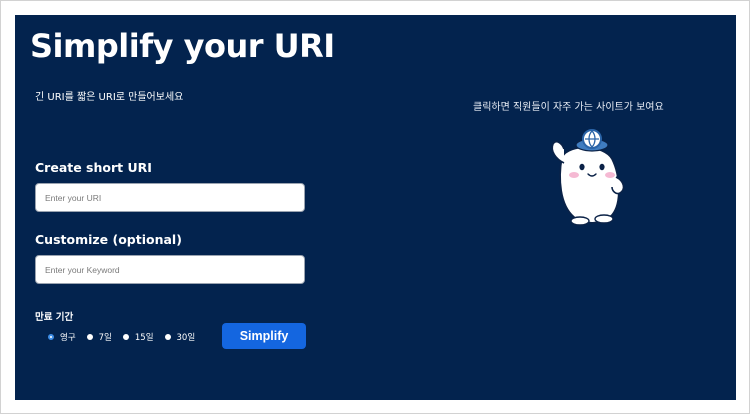 Image resolution: width=750 pixels, height=414 pixels. Describe the element at coordinates (144, 338) in the screenshot. I see `expiry-option-label: 15일` at that location.